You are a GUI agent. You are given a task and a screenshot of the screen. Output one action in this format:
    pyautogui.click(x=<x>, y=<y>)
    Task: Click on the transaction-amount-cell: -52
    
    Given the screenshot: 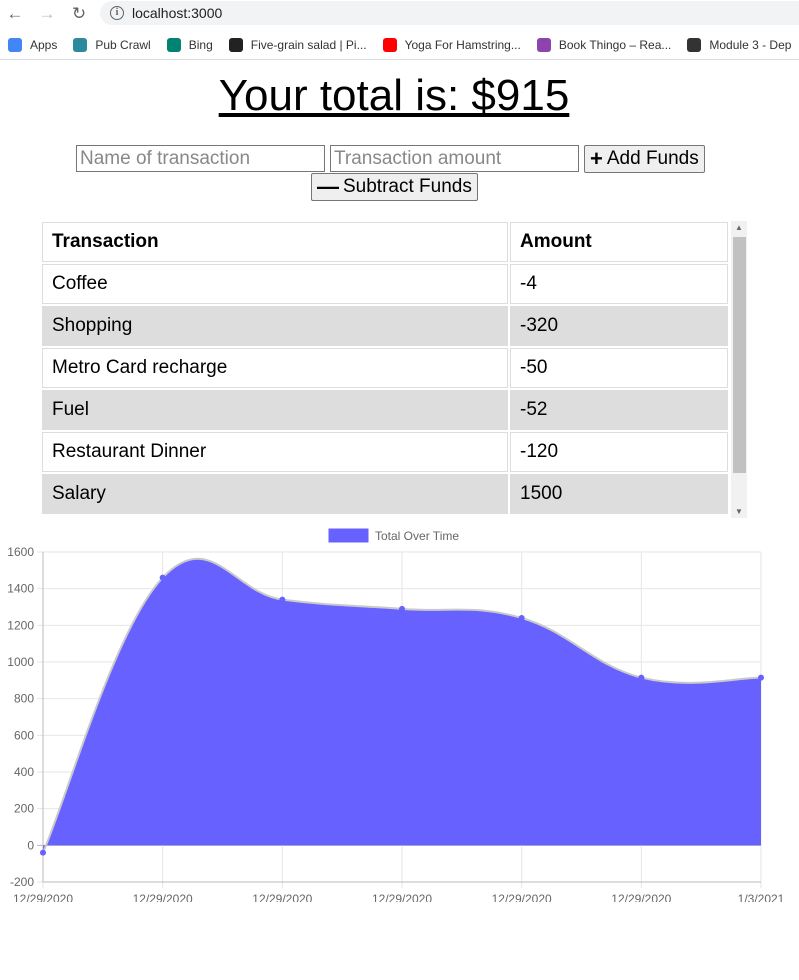 What is the action you would take?
    pyautogui.click(x=619, y=410)
    